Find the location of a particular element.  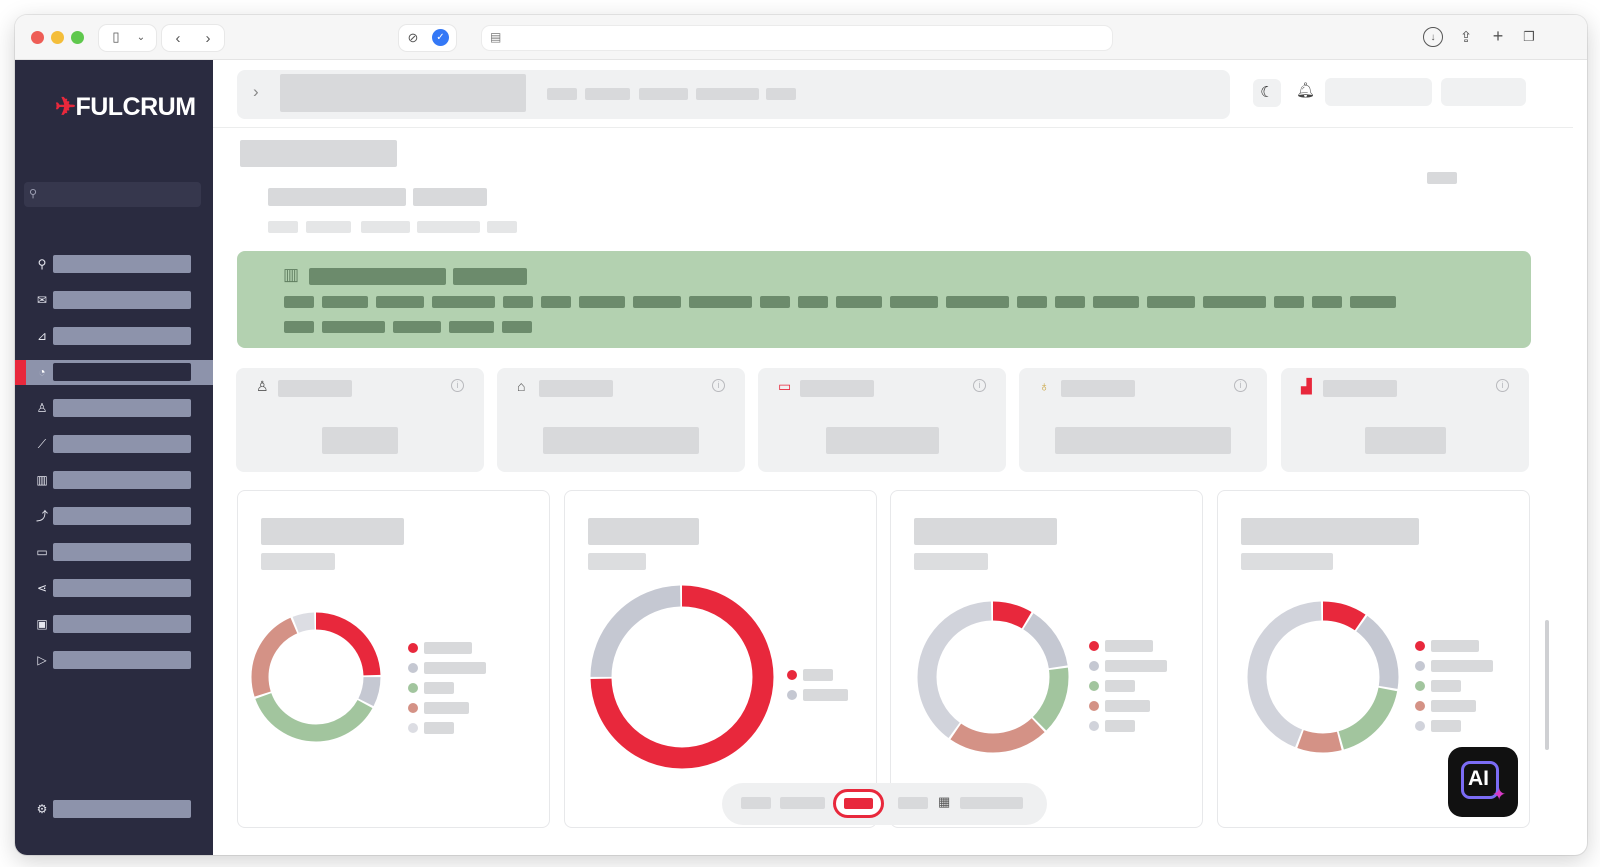

back-icon: ‹ is located at coordinates (178, 38).